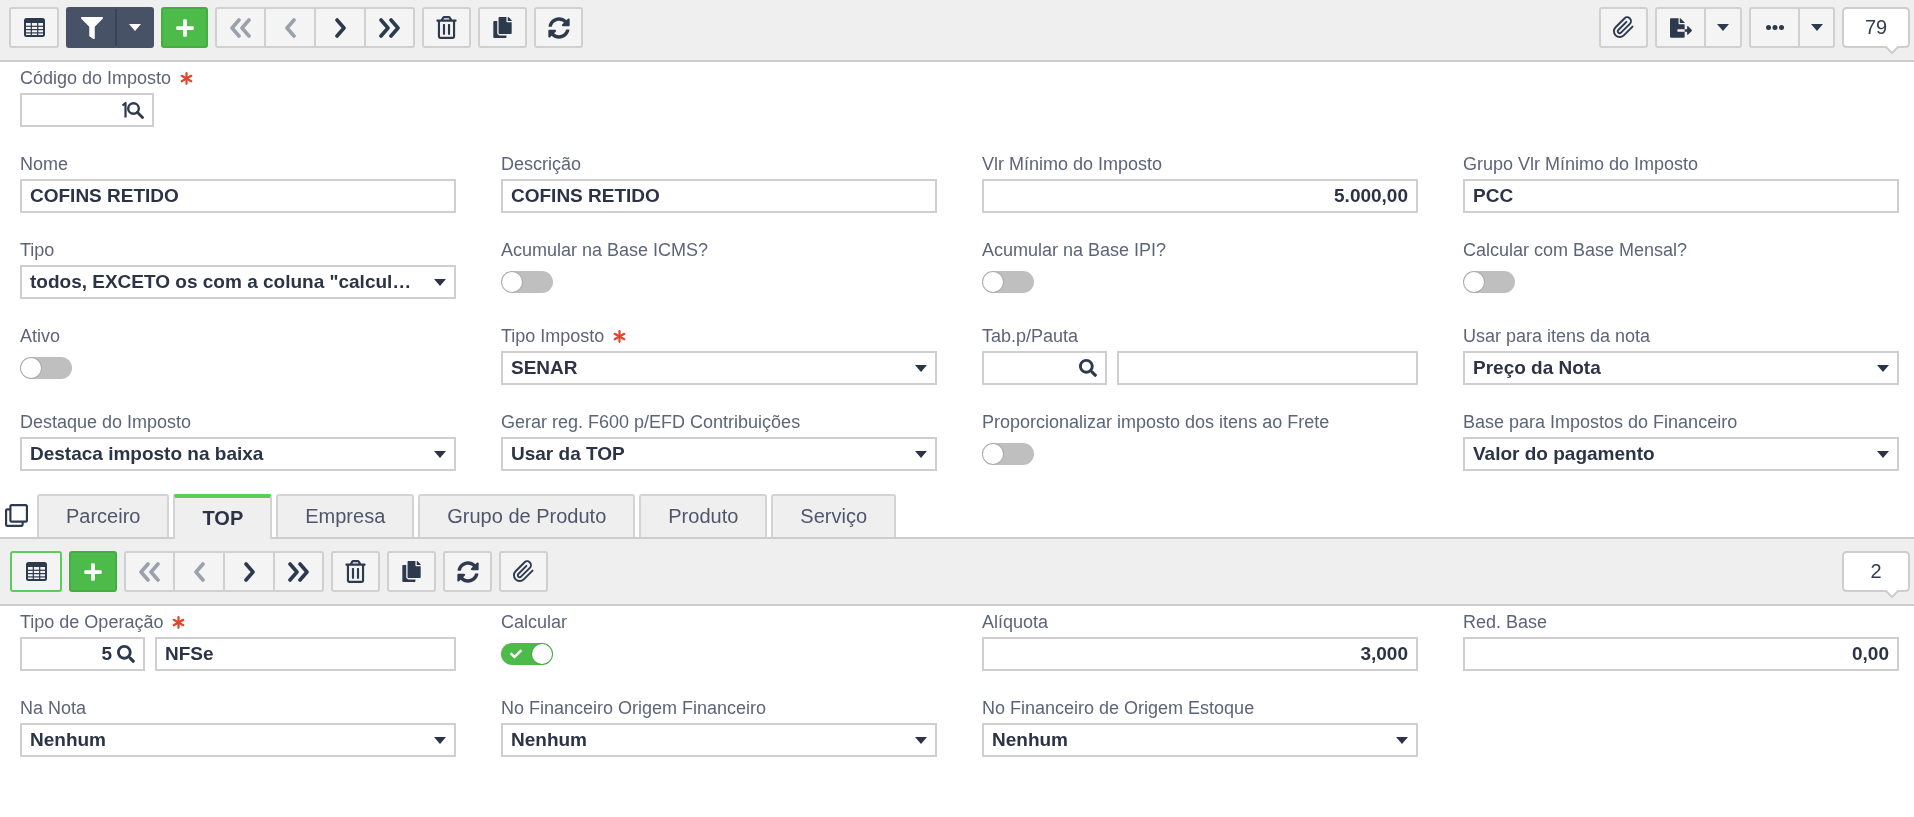 This screenshot has height=817, width=1914. I want to click on filter-button, so click(91, 27).